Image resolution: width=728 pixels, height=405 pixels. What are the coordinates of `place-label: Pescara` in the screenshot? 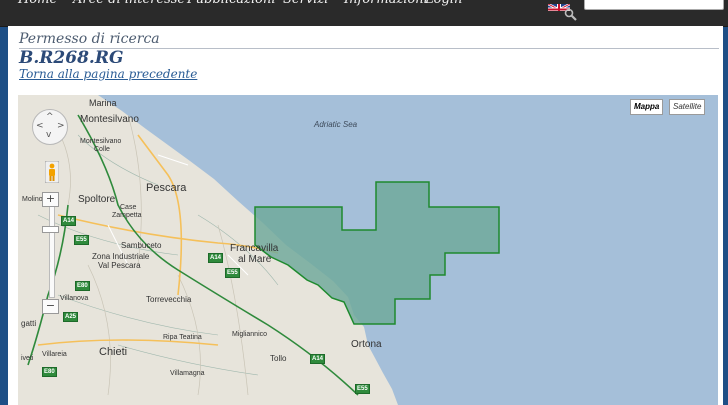 It's located at (166, 188).